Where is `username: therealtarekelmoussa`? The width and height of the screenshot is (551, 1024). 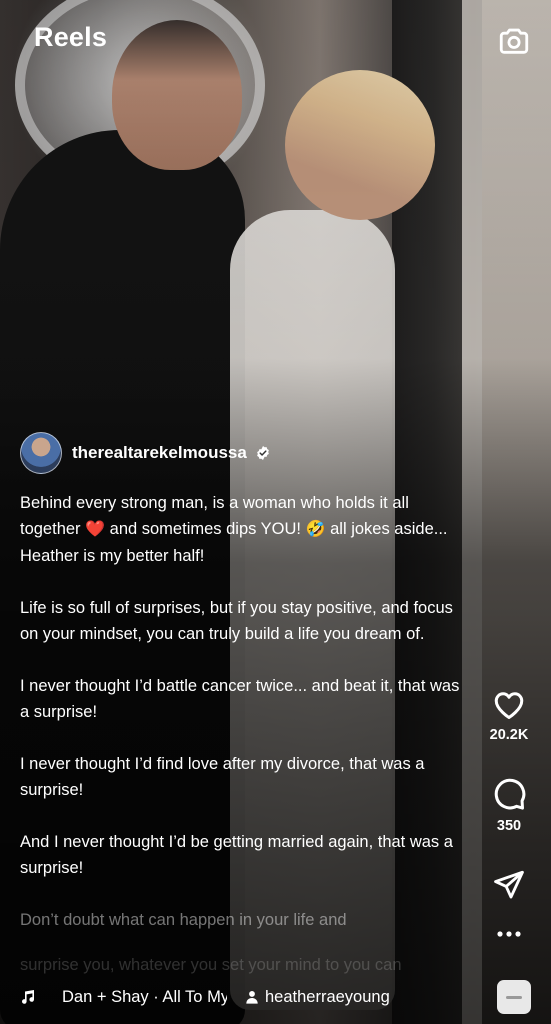 username: therealtarekelmoussa is located at coordinates (159, 453).